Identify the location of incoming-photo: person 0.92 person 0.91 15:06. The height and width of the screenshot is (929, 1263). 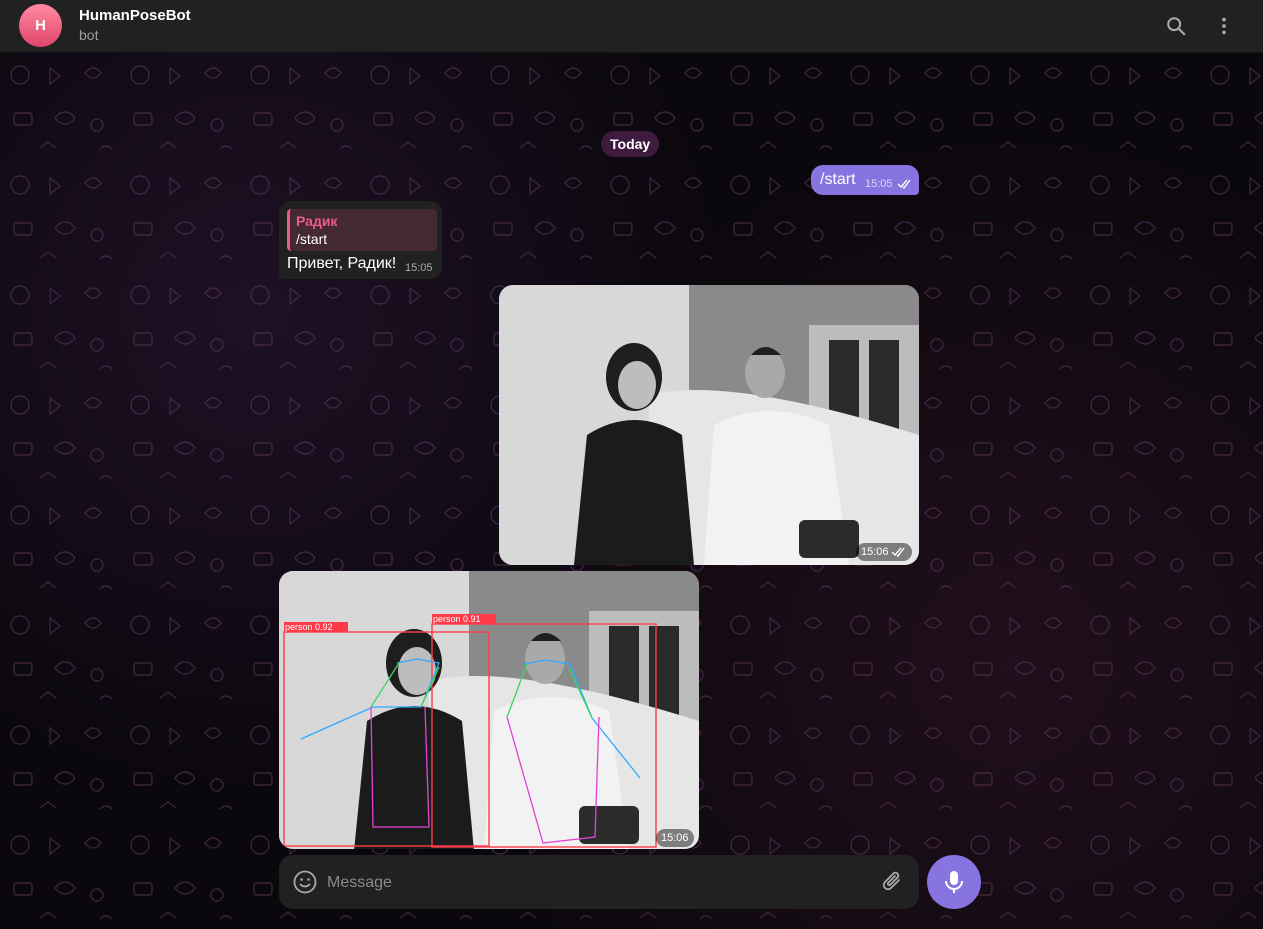
(489, 710).